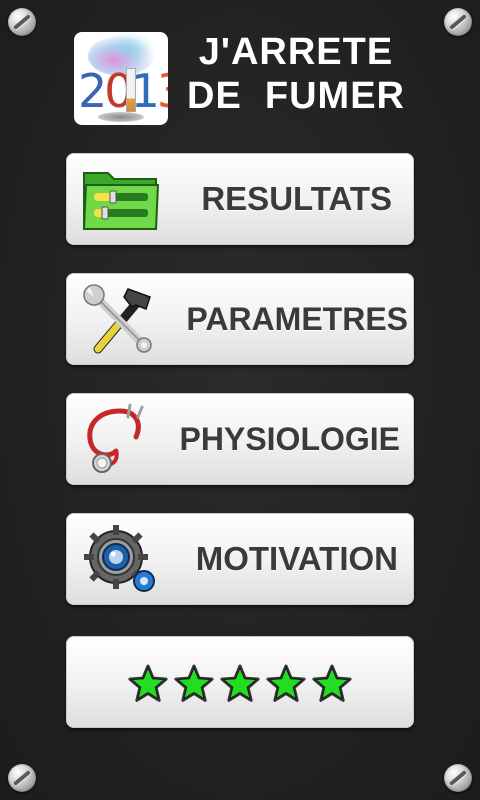  Describe the element at coordinates (296, 558) in the screenshot. I see `motivation-label: MOTIVATION` at that location.